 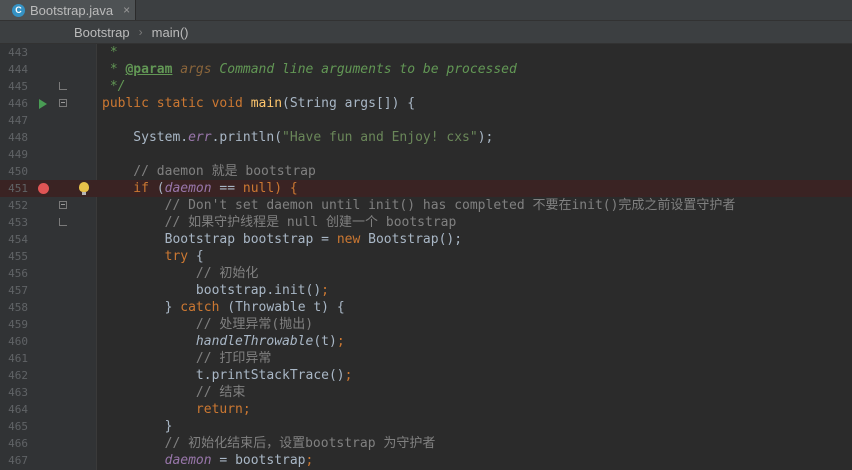 I want to click on code-line: 450 // daemon 就是 bootstrap, so click(x=426, y=171).